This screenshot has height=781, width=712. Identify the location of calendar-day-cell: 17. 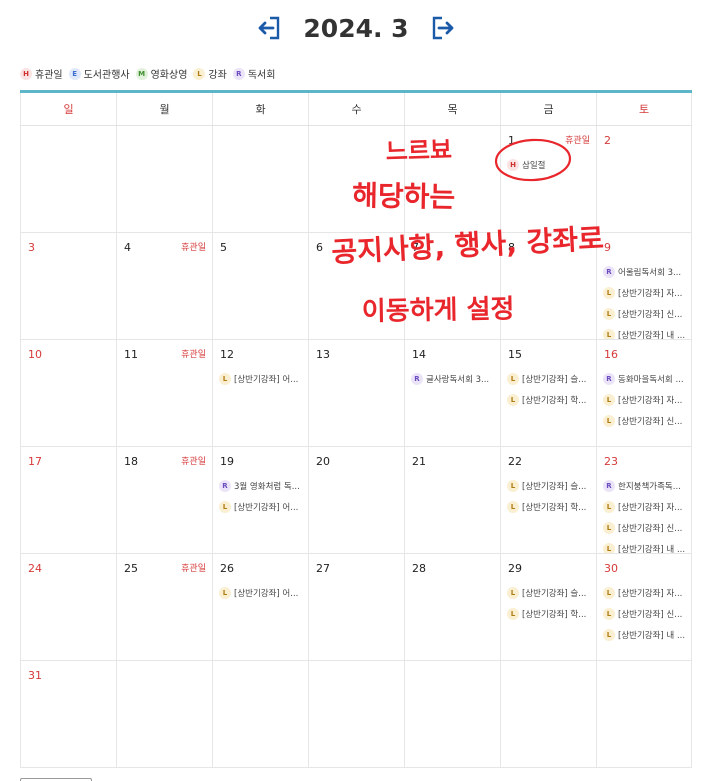
(68, 500).